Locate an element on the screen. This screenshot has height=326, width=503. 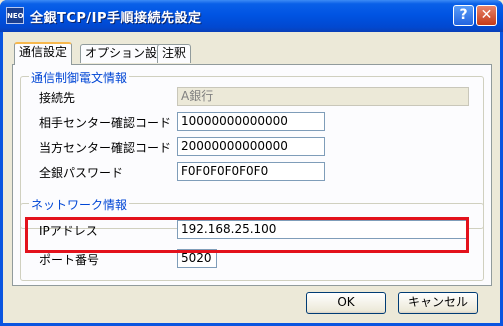
connection-label: 接続先 is located at coordinates (57, 98).